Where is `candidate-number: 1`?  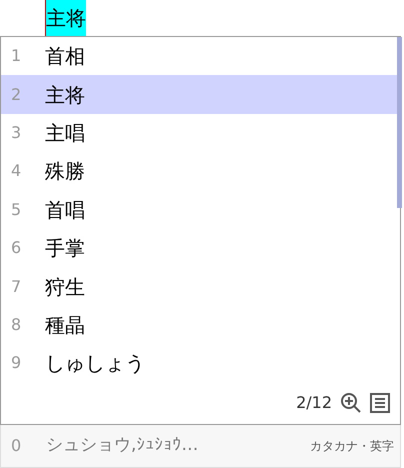
candidate-number: 1 is located at coordinates (16, 56).